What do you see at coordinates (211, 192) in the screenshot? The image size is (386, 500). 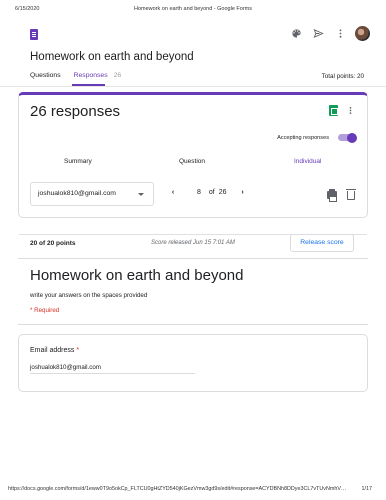 I see `pager-of: of` at bounding box center [211, 192].